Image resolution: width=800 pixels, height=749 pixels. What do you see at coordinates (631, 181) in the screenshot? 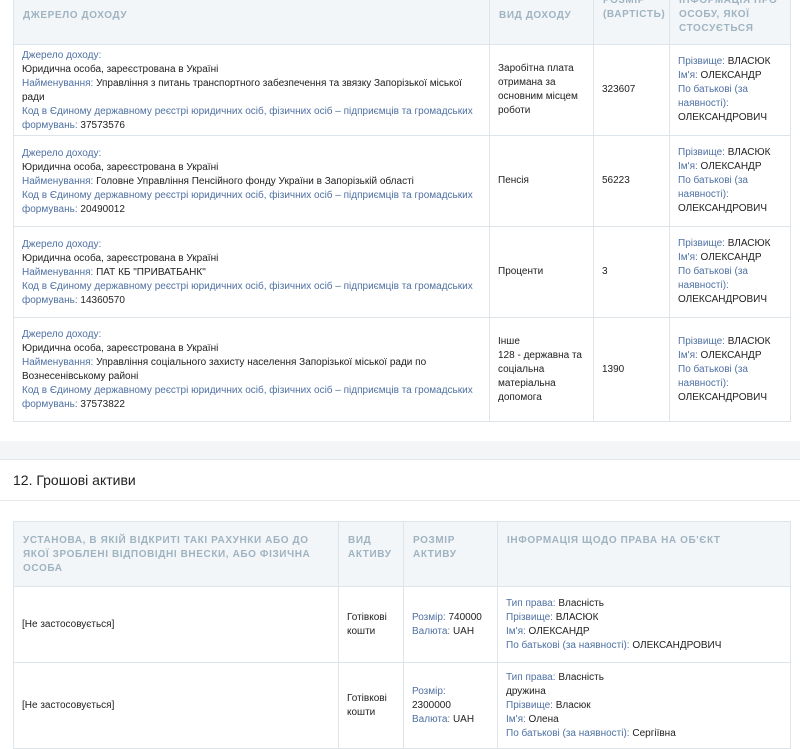
I see `income-amount-cell: 56223` at bounding box center [631, 181].